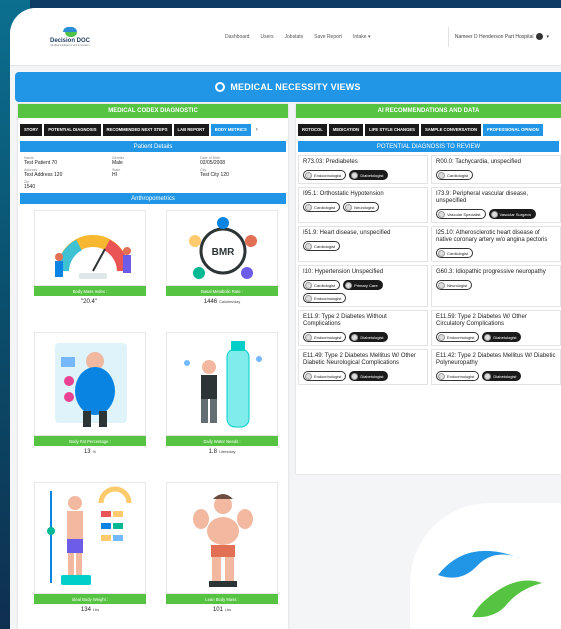 The height and width of the screenshot is (629, 561). Describe the element at coordinates (222, 599) in the screenshot. I see `metric-label: Lean Body Mass :` at that location.